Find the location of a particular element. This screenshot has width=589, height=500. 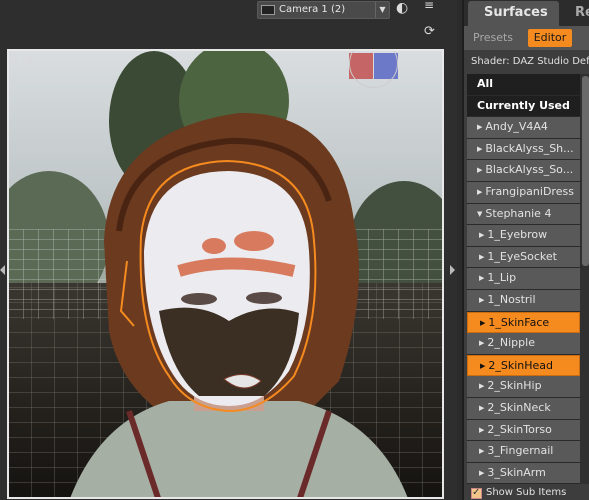

surface-item: ▶ 1_Nostril is located at coordinates (523, 300).